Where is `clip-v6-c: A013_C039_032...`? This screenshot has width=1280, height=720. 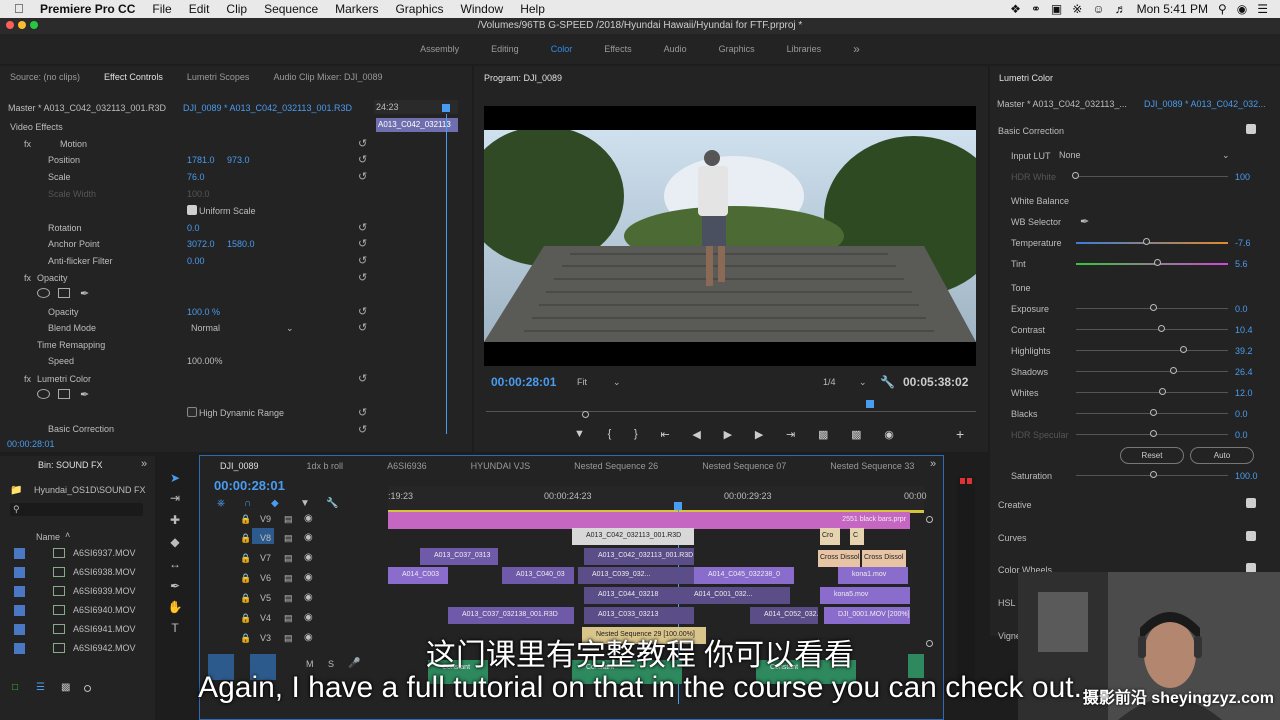
clip-v6-c: A013_C039_032... is located at coordinates (636, 575).